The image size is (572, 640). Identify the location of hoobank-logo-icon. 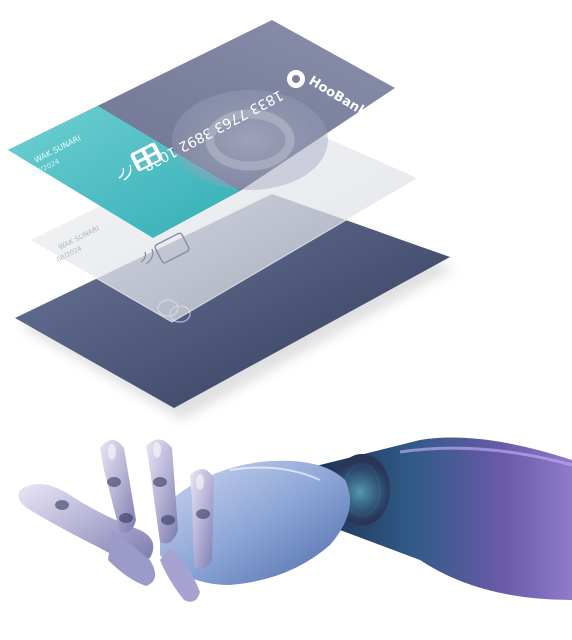
(296, 79).